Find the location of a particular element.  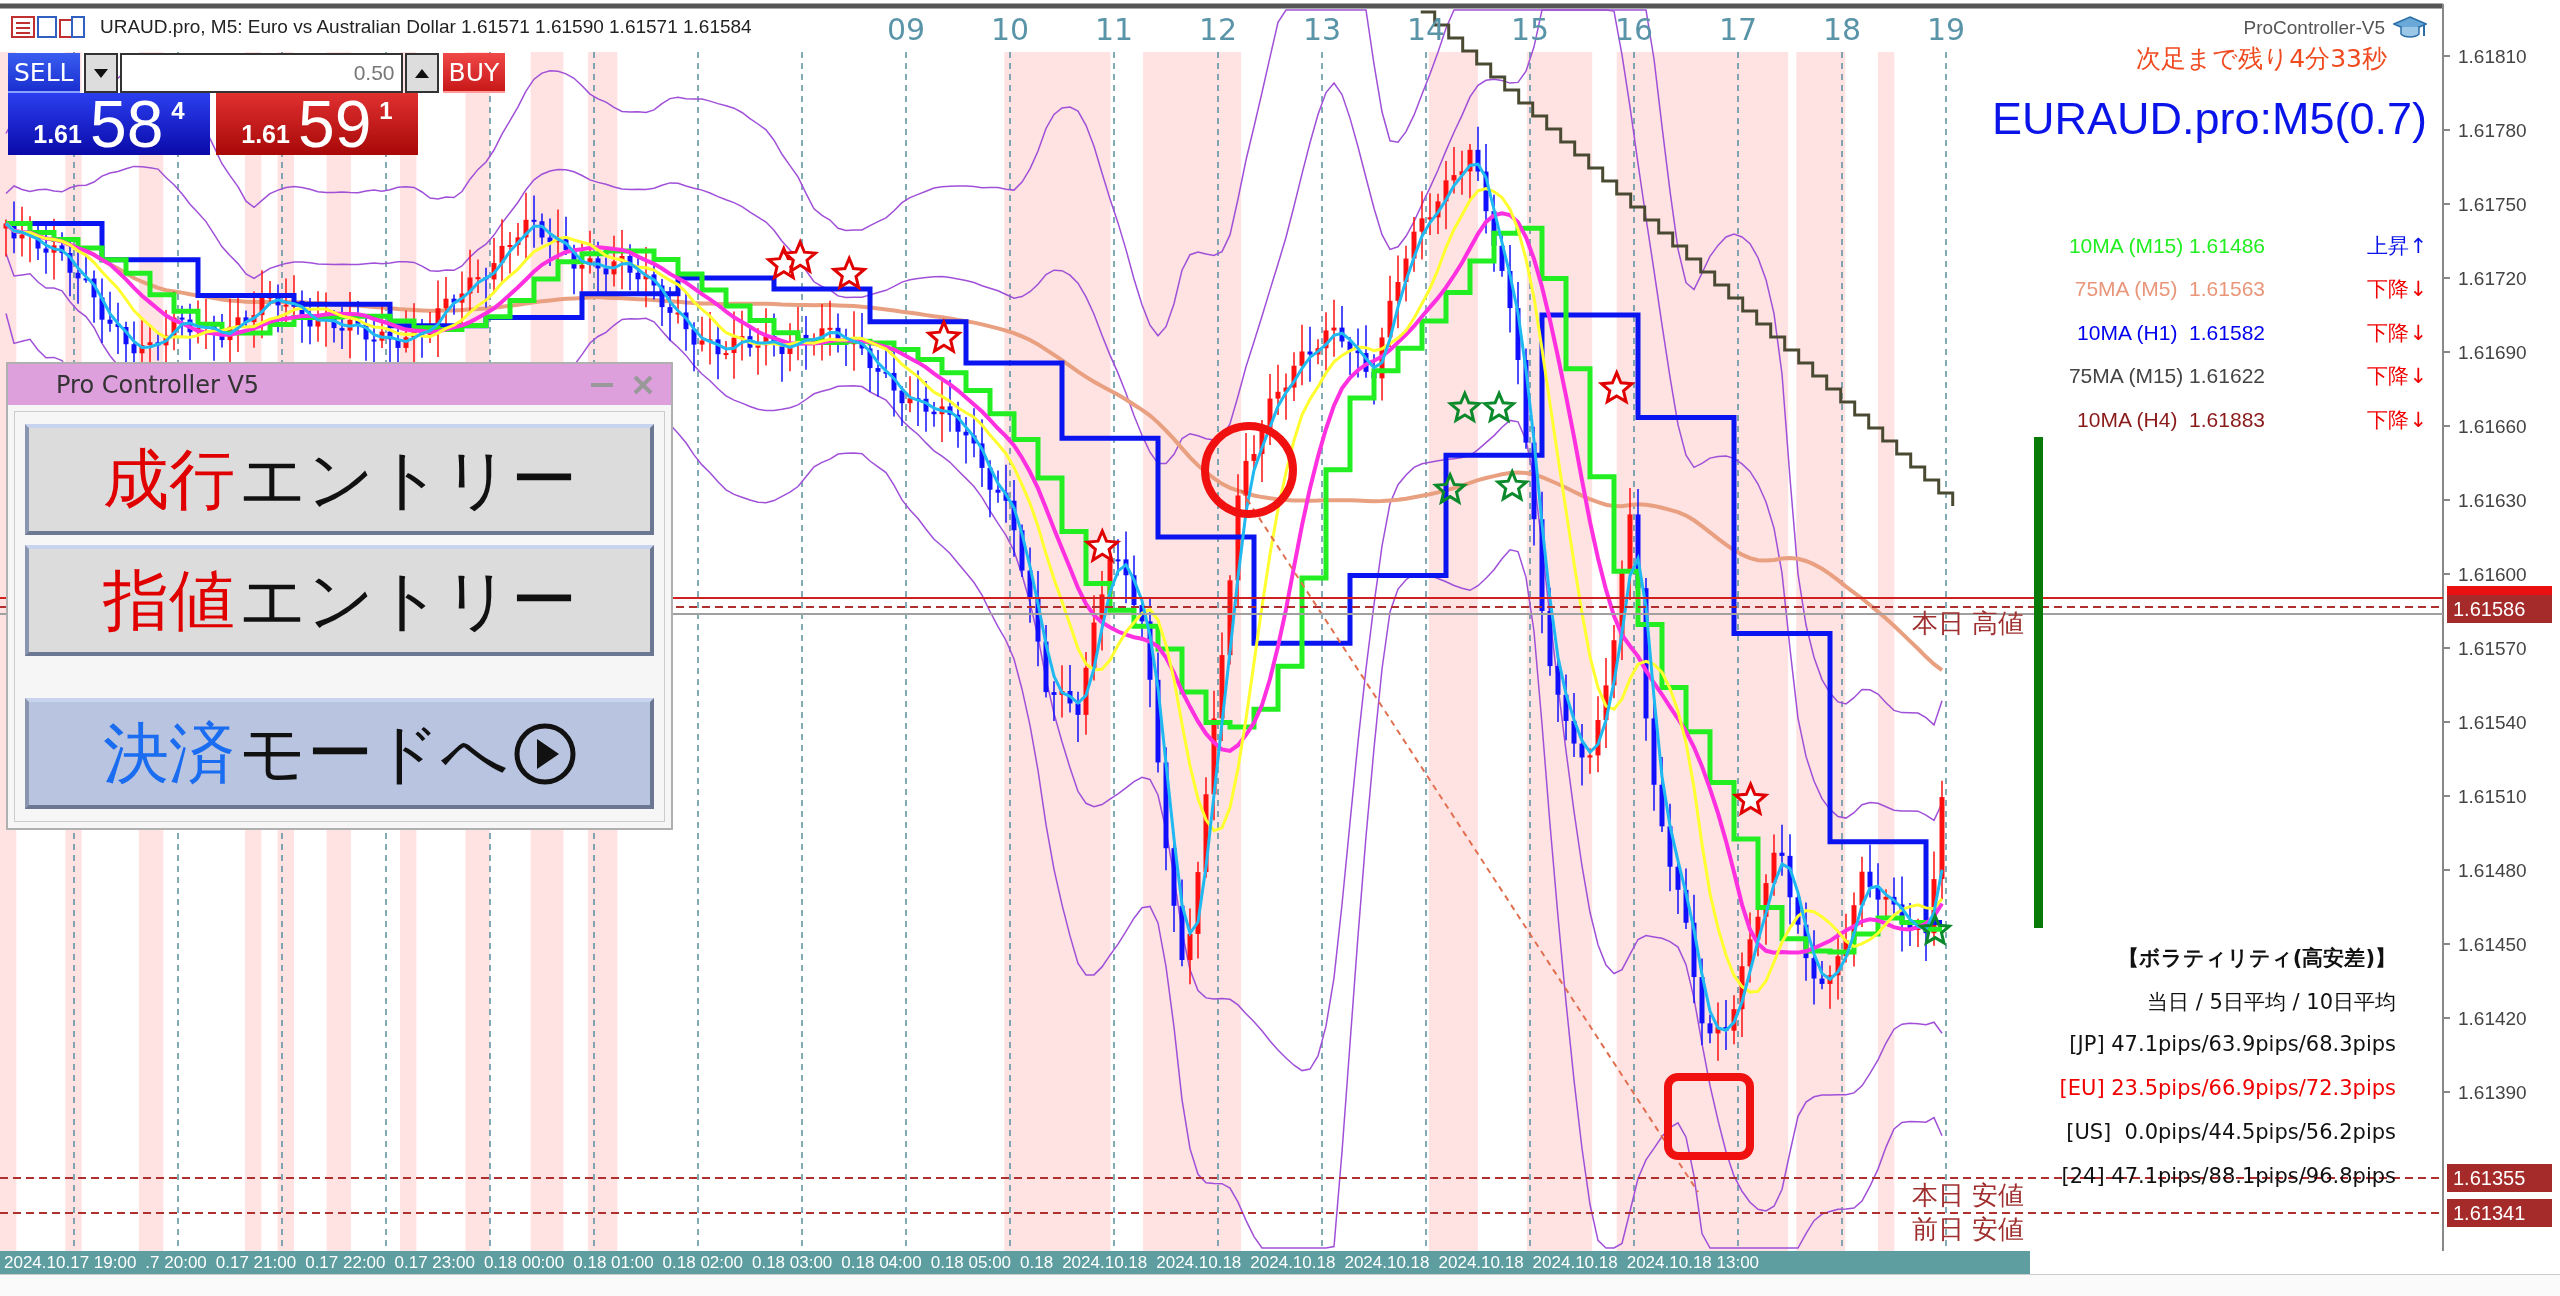

next-candle-countdown: 次足まで残り4分33秒 is located at coordinates (2261, 59).